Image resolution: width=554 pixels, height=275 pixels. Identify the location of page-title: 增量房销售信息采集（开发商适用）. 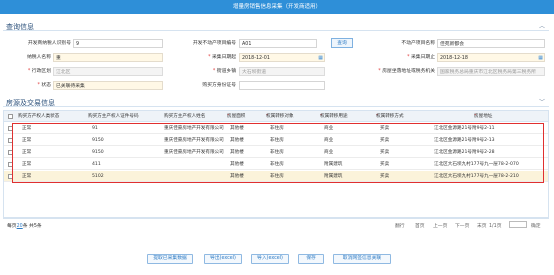
(277, 7).